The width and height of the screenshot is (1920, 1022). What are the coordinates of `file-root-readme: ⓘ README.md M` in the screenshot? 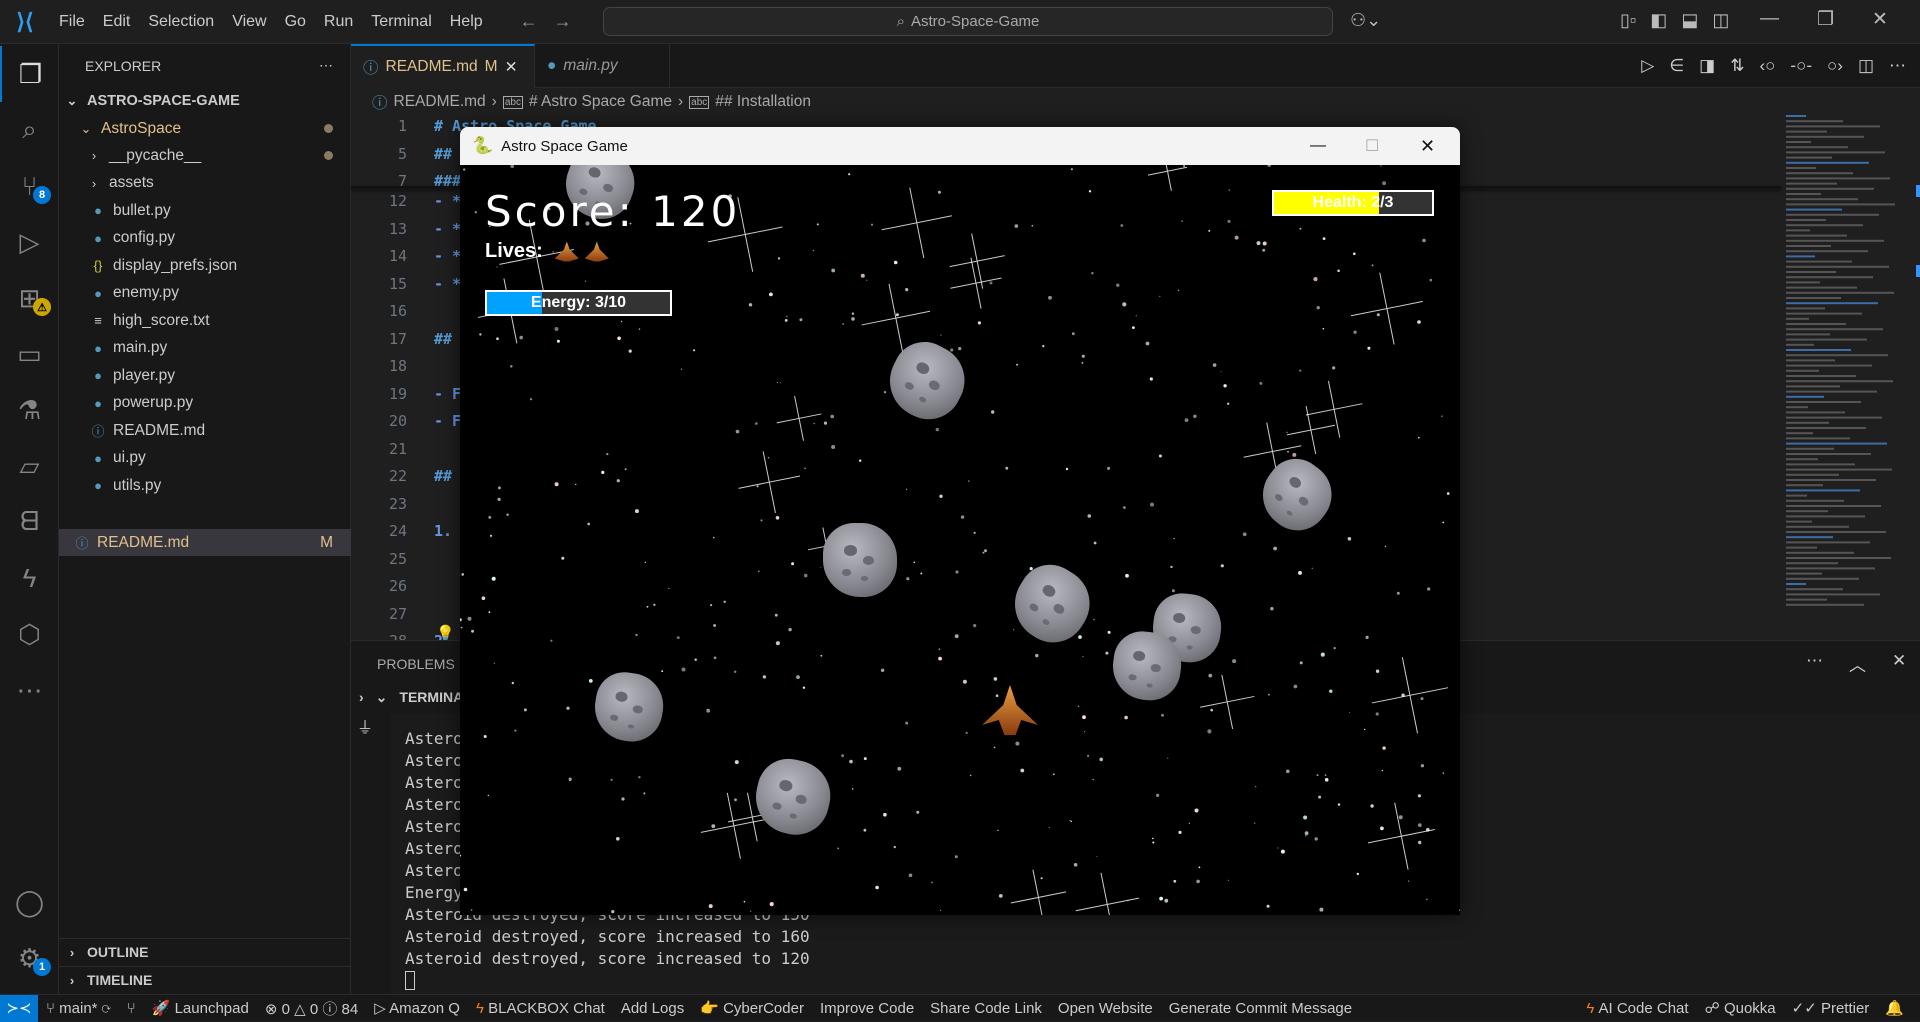 It's located at (205, 542).